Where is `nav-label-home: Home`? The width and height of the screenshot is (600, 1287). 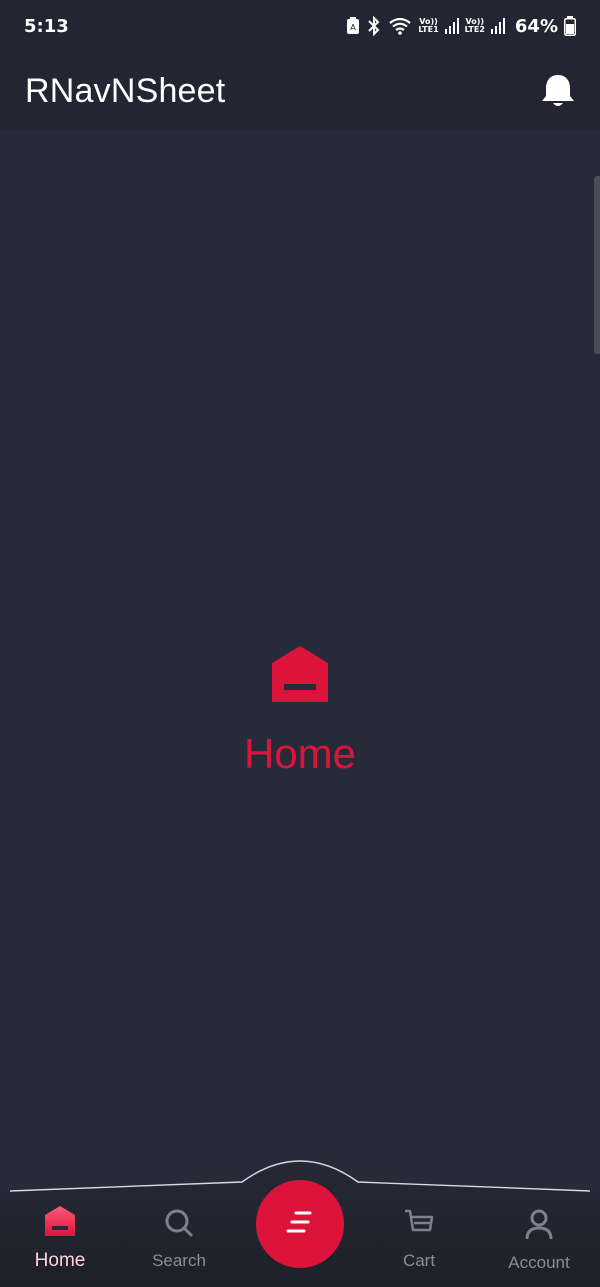 nav-label-home: Home is located at coordinates (60, 1260).